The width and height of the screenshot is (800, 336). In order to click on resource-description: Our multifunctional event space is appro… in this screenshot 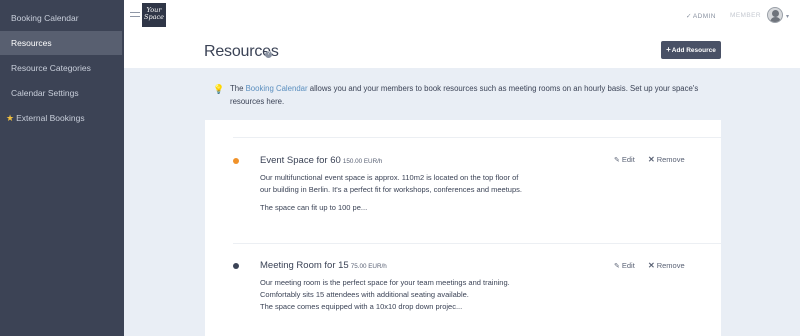, I will do `click(391, 192)`.